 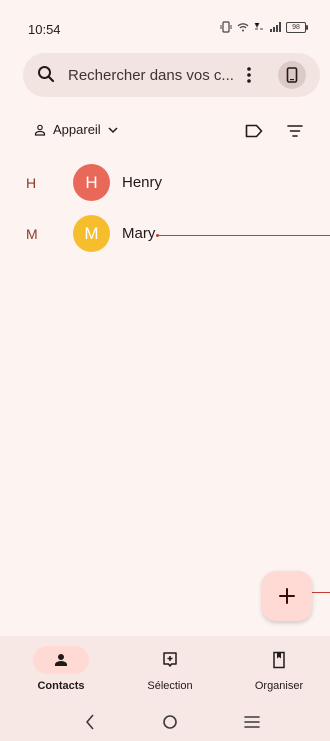 I want to click on nav-label: Organiser, so click(x=279, y=686).